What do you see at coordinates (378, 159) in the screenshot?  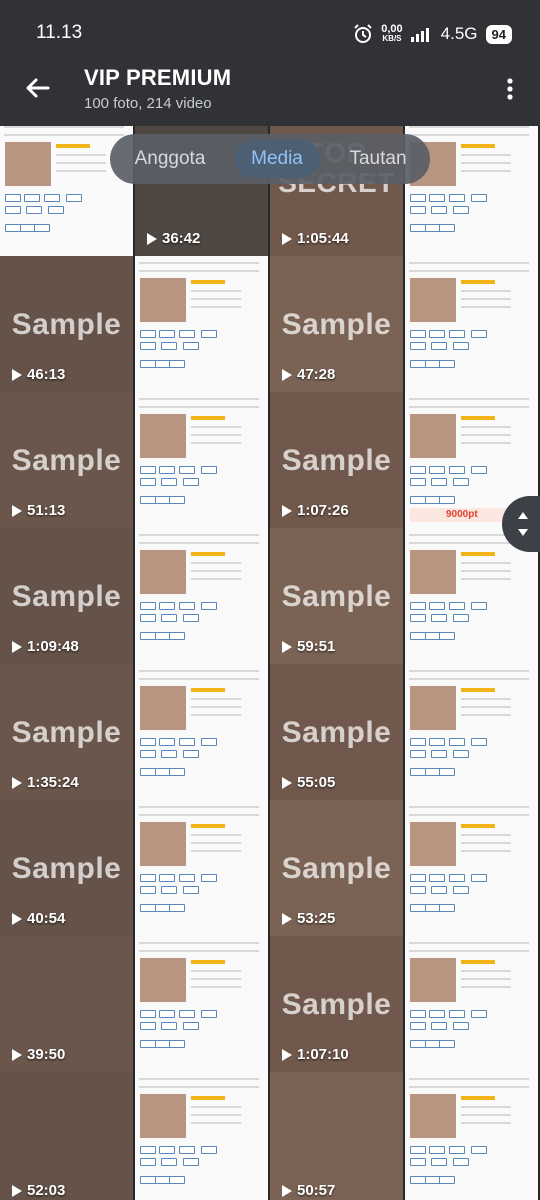 I see `tab-tautan: Tautan` at bounding box center [378, 159].